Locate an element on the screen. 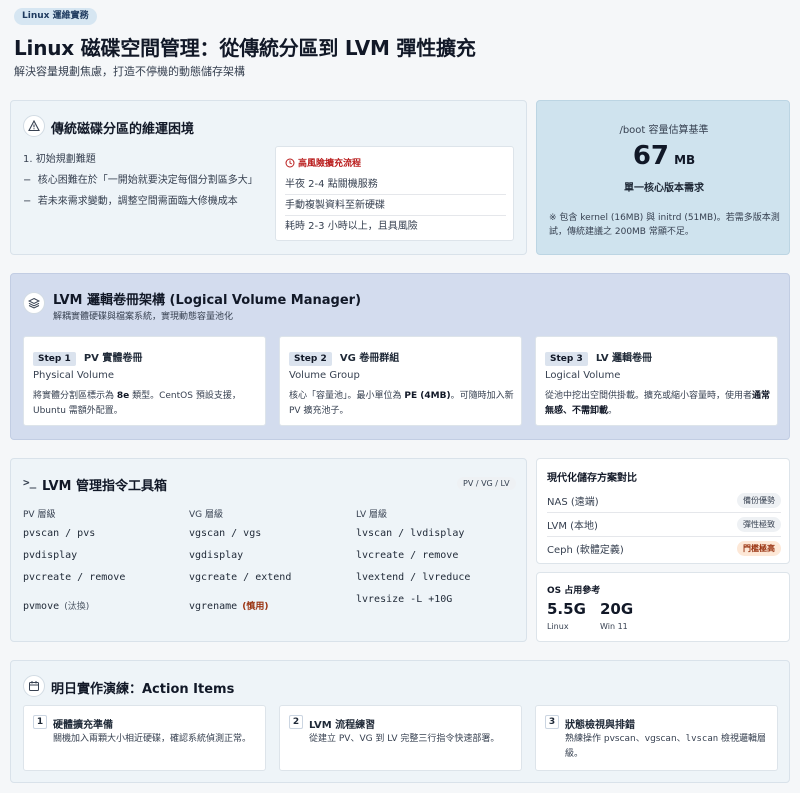 The image size is (800, 793). layers-icon is located at coordinates (34, 303).